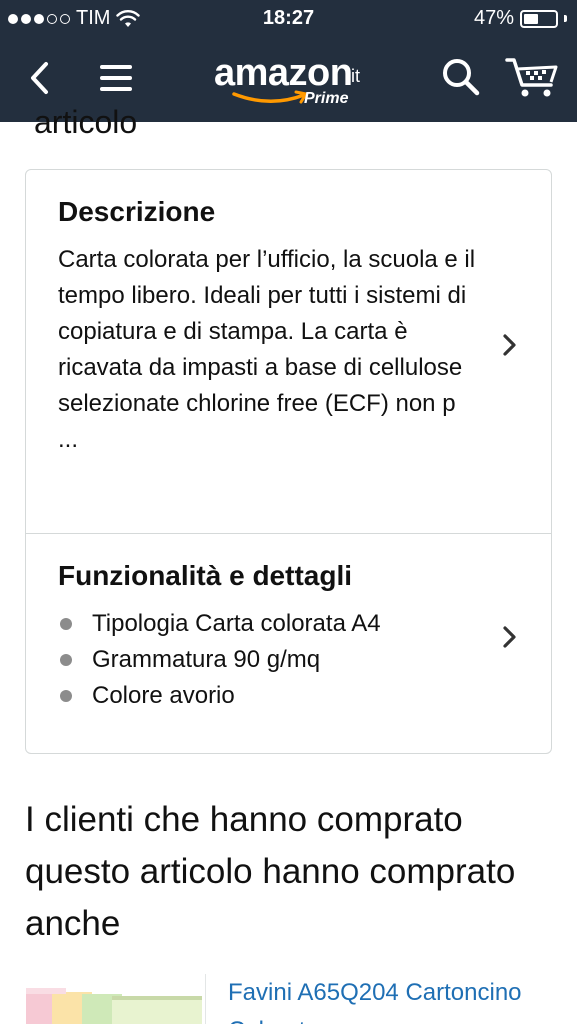 The image size is (577, 1024). I want to click on battery-icon, so click(539, 18).